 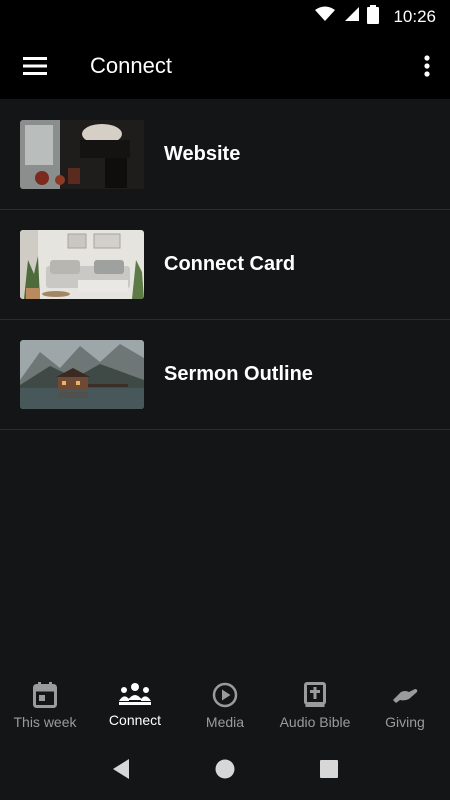 What do you see at coordinates (82, 264) in the screenshot?
I see `connect-card-thumbnail` at bounding box center [82, 264].